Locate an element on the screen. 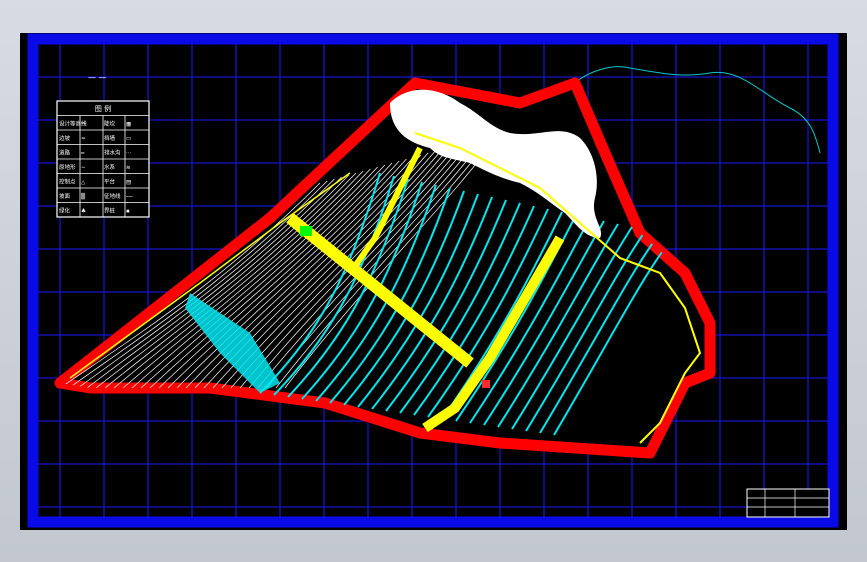 The height and width of the screenshot is (562, 867). green-marker is located at coordinates (306, 231).